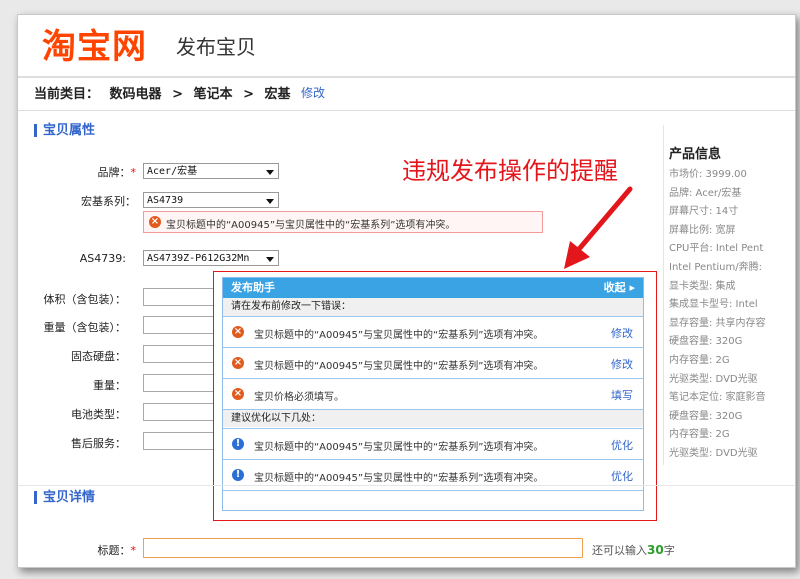 The height and width of the screenshot is (579, 800). I want to click on series-select: AS4739, so click(211, 200).